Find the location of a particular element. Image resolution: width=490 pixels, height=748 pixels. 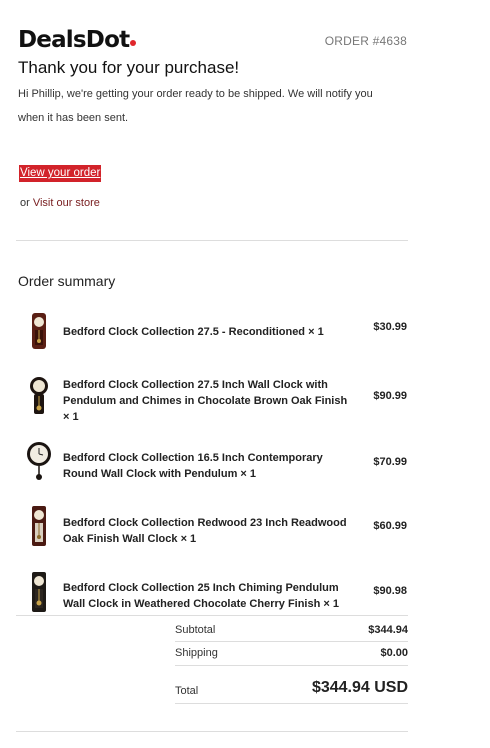

total-value: $344.94 USD is located at coordinates (359, 687).